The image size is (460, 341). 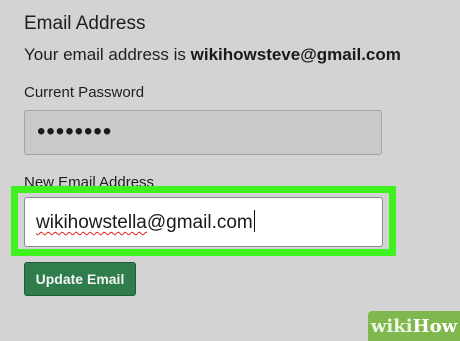 I want to click on text-cursor, so click(x=254, y=221).